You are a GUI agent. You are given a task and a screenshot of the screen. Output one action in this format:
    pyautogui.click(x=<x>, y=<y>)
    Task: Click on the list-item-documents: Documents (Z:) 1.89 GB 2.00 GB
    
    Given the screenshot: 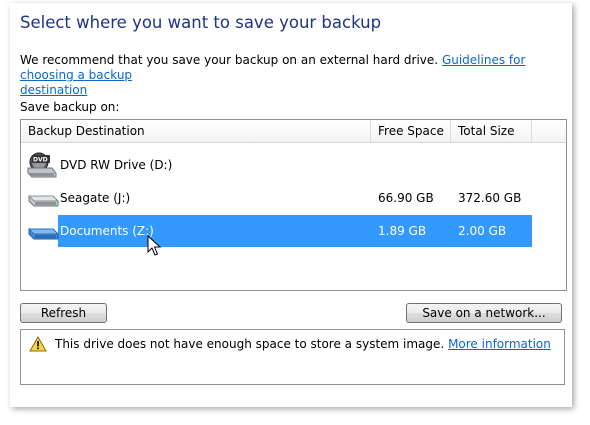 What is the action you would take?
    pyautogui.click(x=276, y=231)
    